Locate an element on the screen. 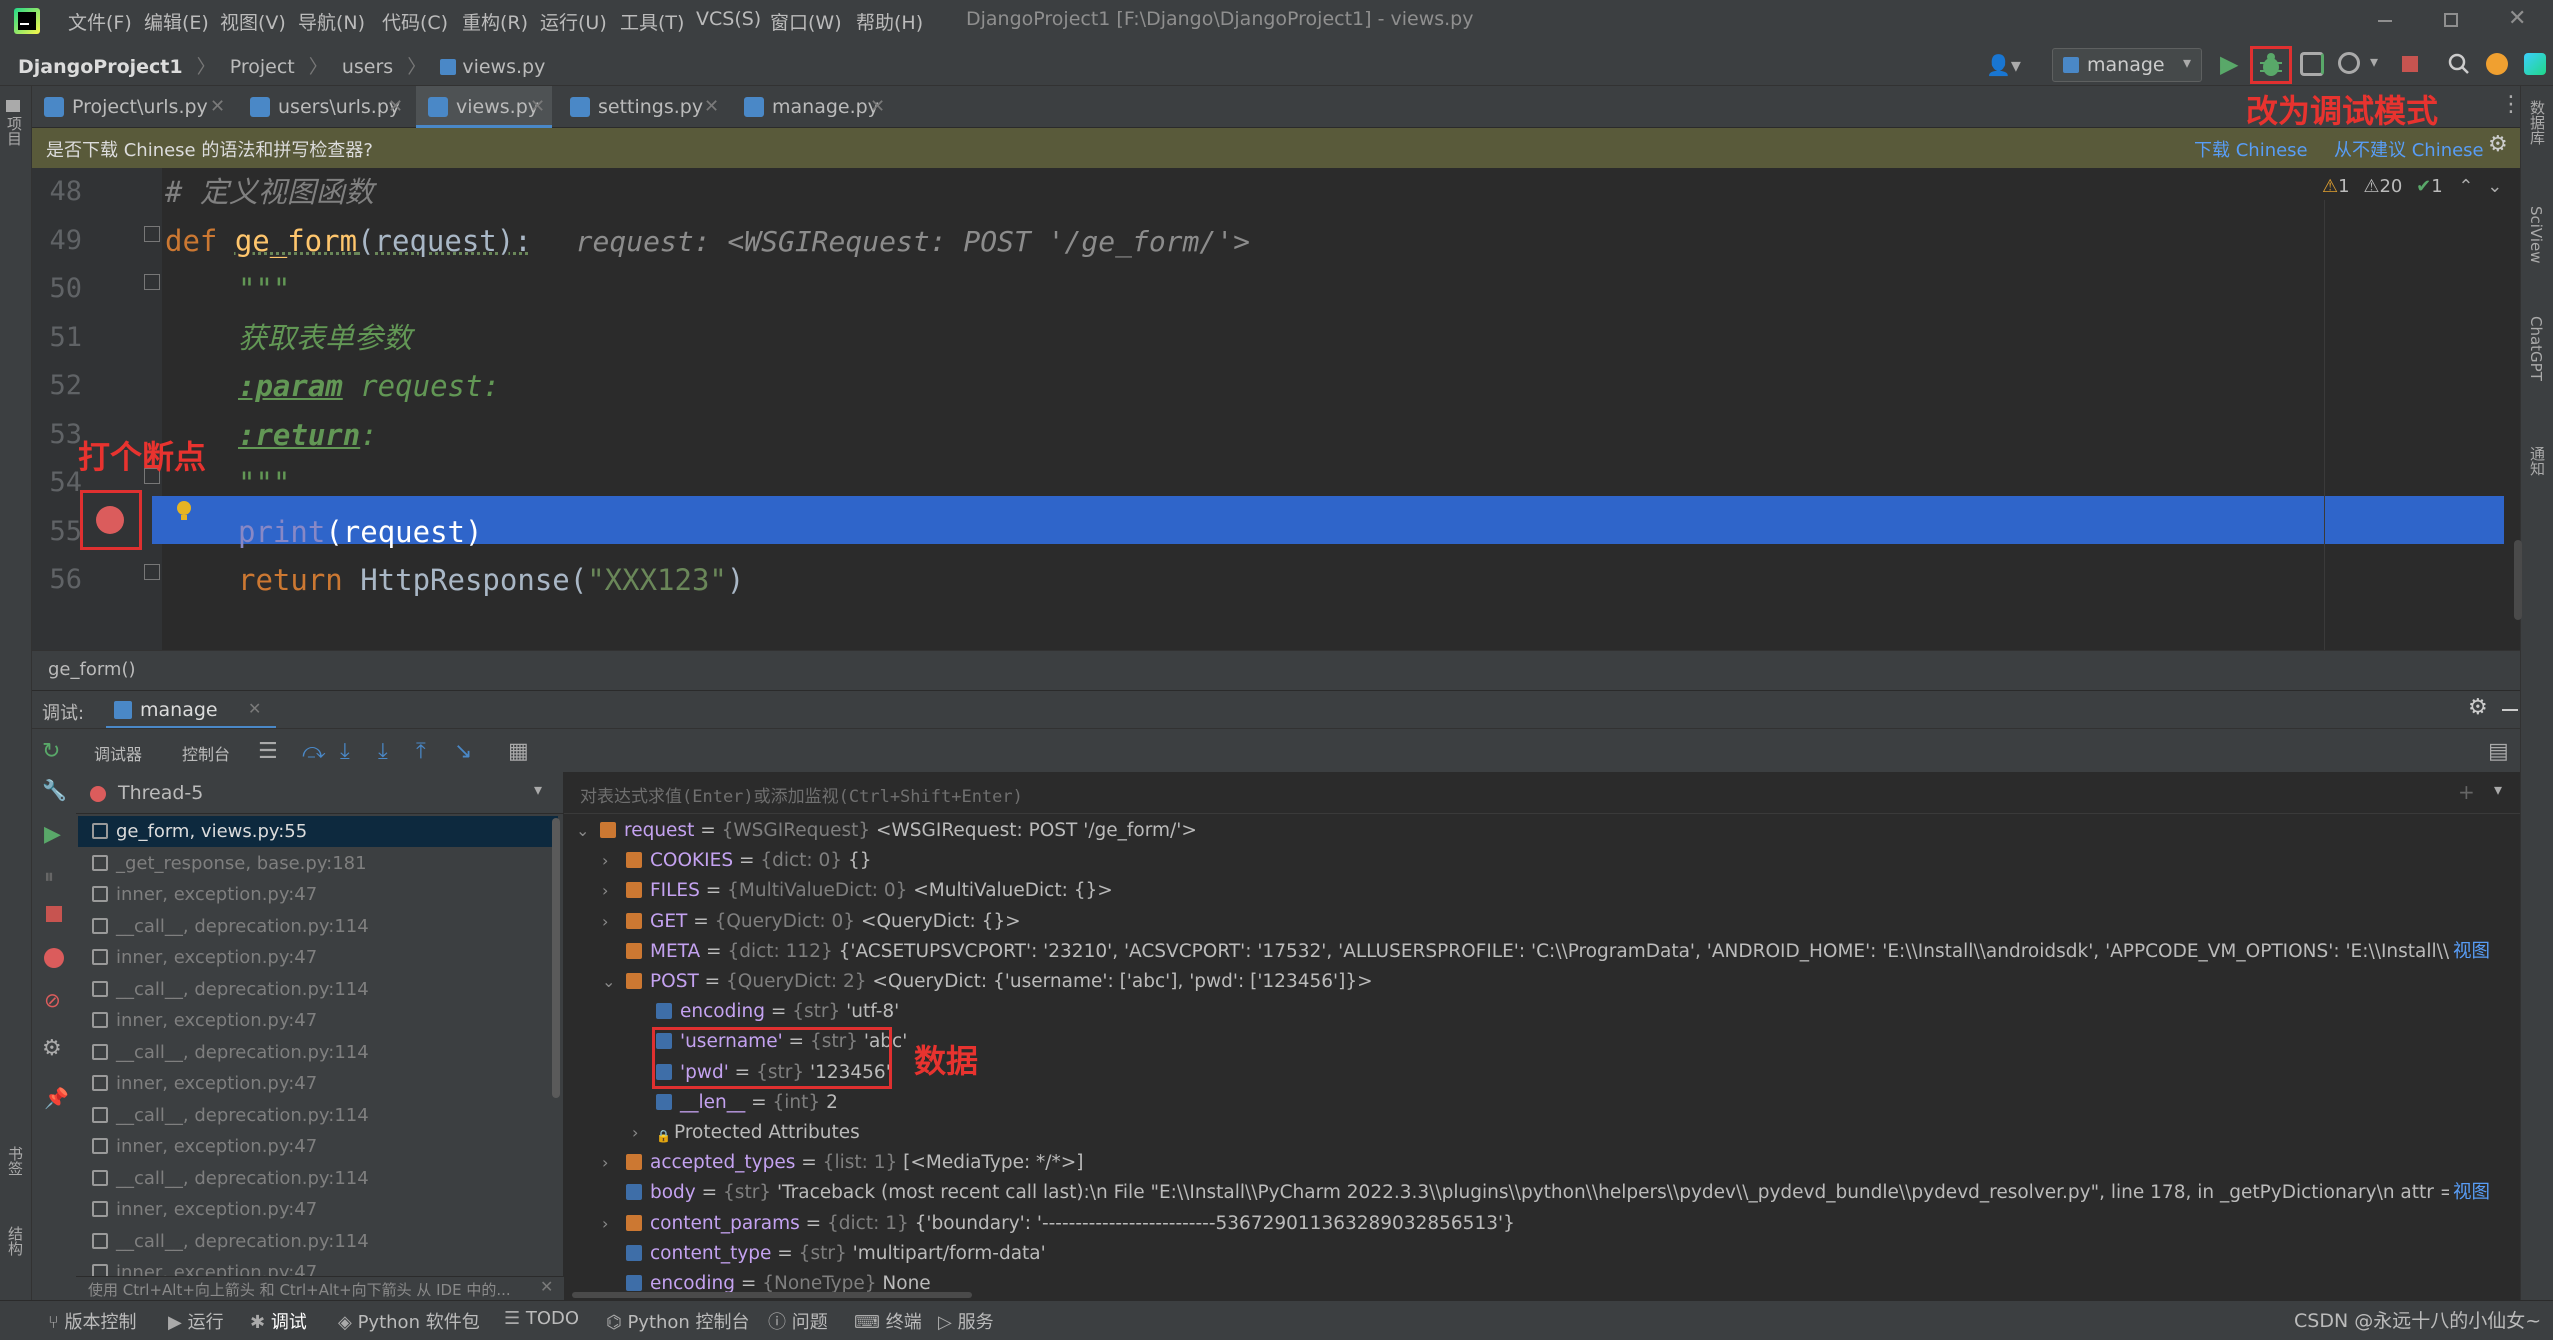 Image resolution: width=2553 pixels, height=1340 pixels. layout-icon: ▤ is located at coordinates (2498, 751).